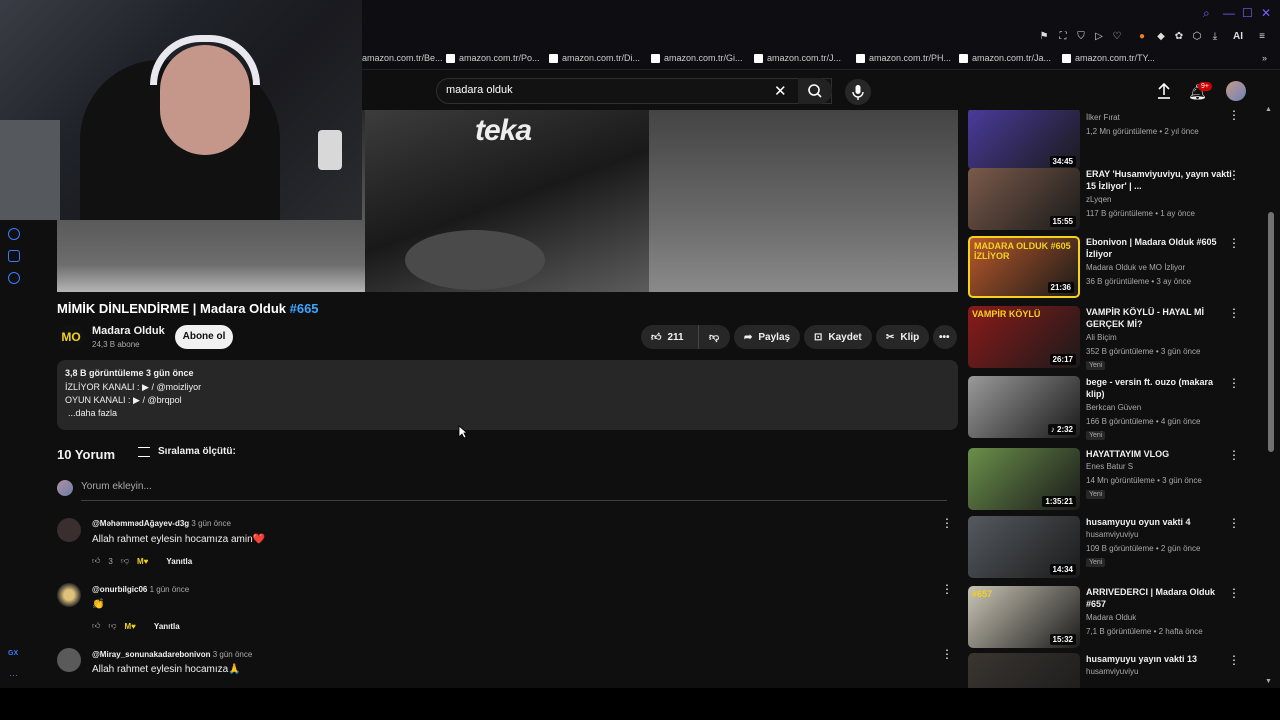 The width and height of the screenshot is (1280, 720). Describe the element at coordinates (1160, 454) in the screenshot. I see `recommendation-title: HAYATTAYIM VLOG` at that location.